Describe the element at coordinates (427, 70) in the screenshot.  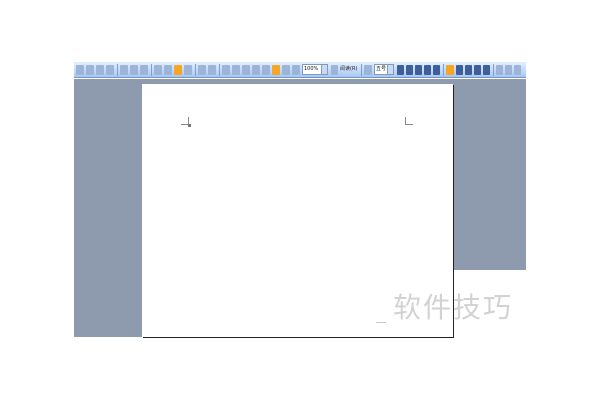
I see `font-color-icon` at that location.